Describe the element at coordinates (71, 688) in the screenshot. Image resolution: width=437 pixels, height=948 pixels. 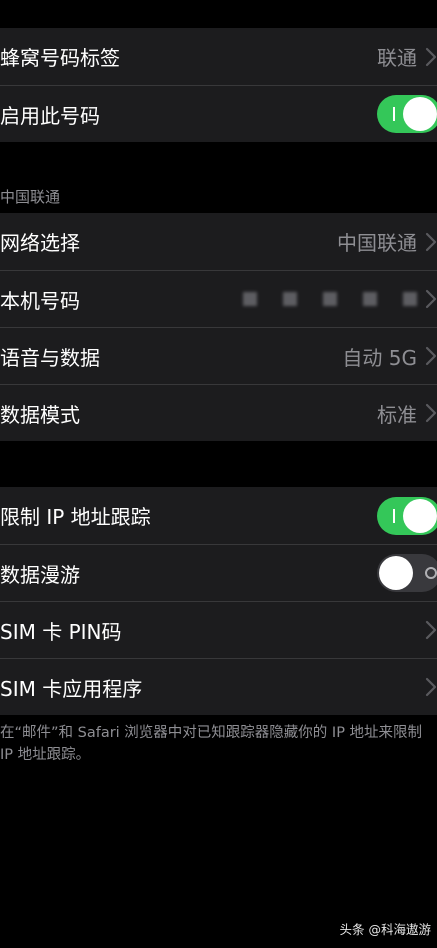
I see `row-label: SIM 卡应用程序` at that location.